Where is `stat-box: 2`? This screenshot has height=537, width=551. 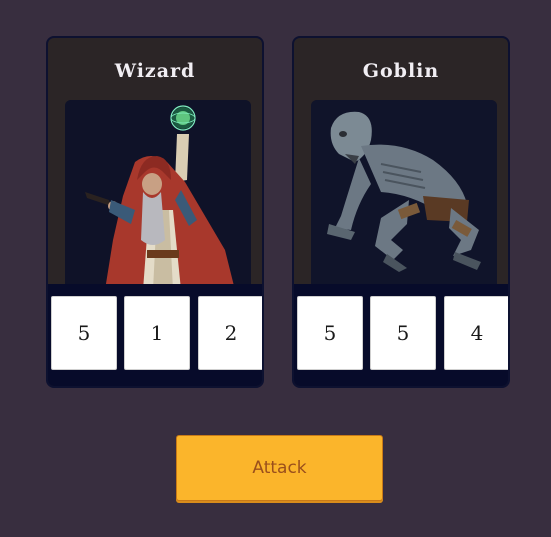
stat-box: 2 is located at coordinates (230, 333).